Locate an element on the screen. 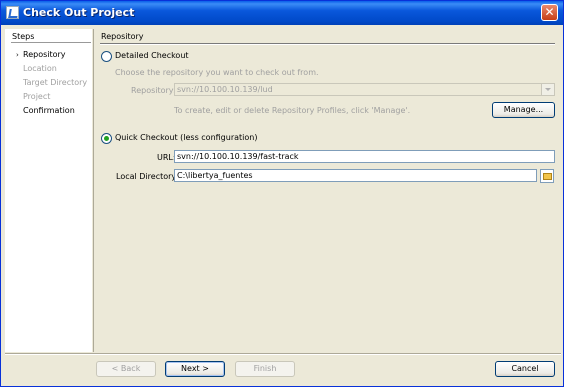  url-label: URL: is located at coordinates (166, 157).